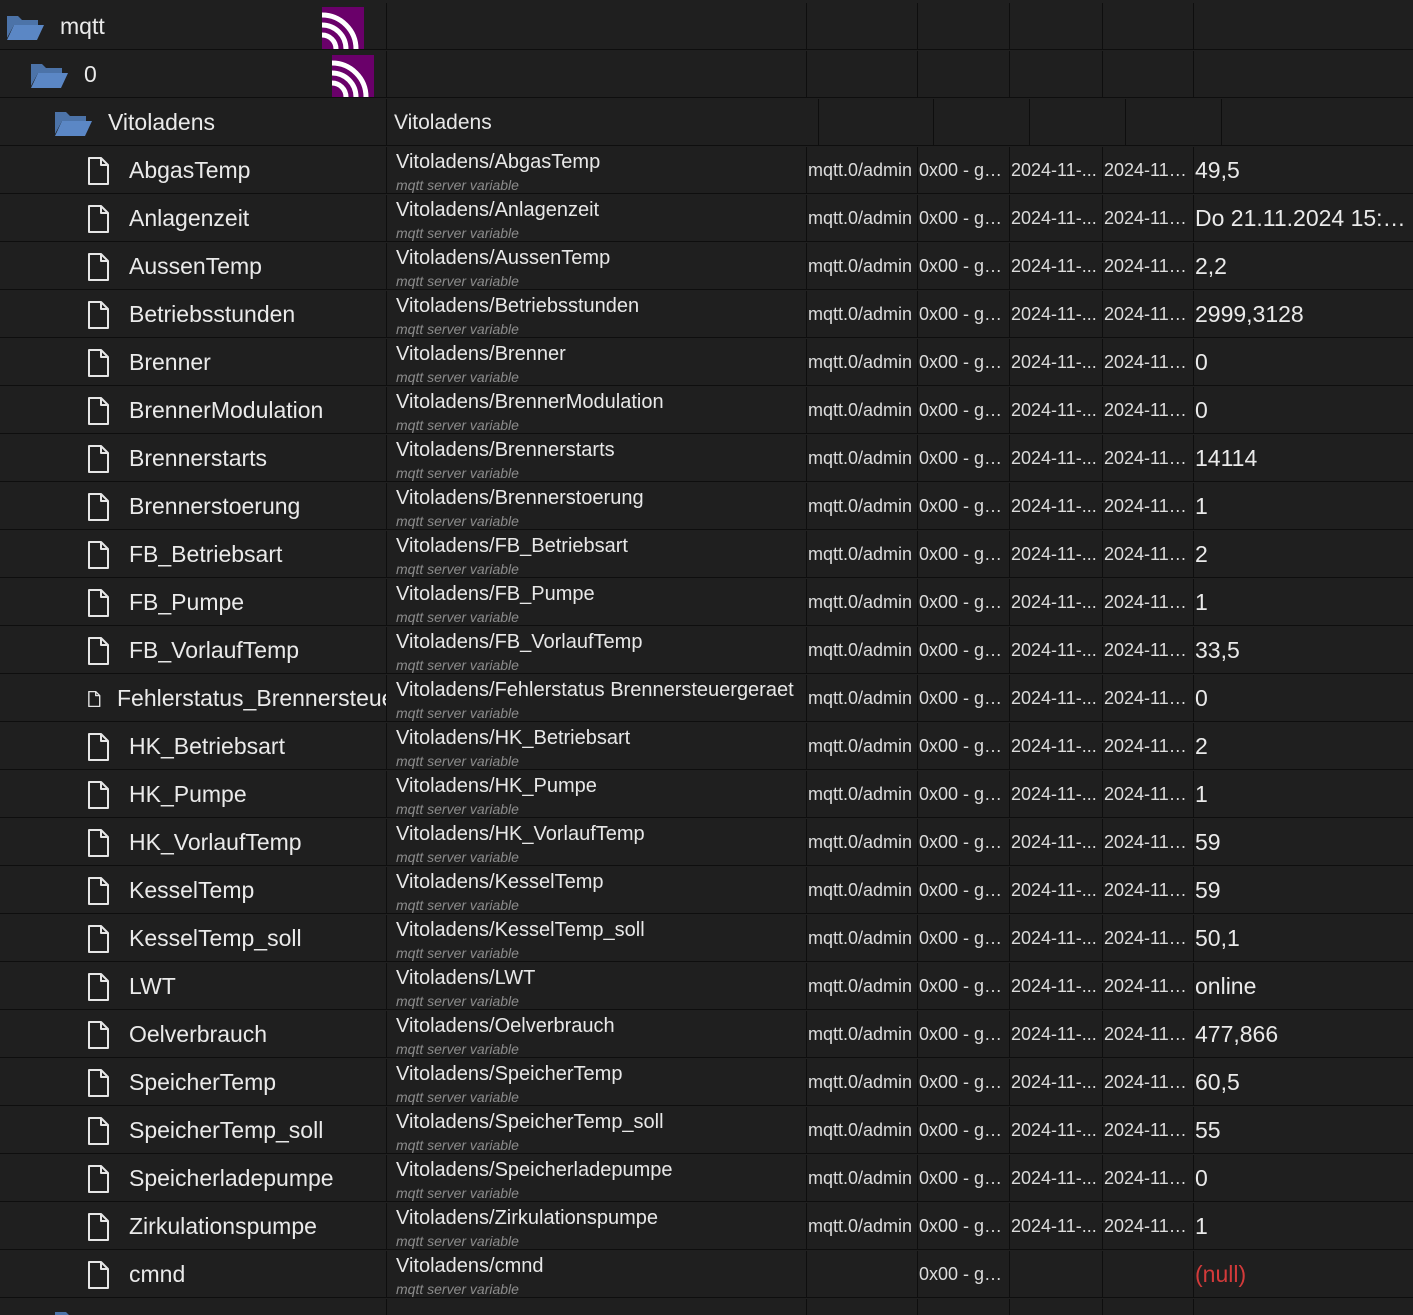 The width and height of the screenshot is (1413, 1315). Describe the element at coordinates (73, 1311) in the screenshot. I see `folder-icon` at that location.